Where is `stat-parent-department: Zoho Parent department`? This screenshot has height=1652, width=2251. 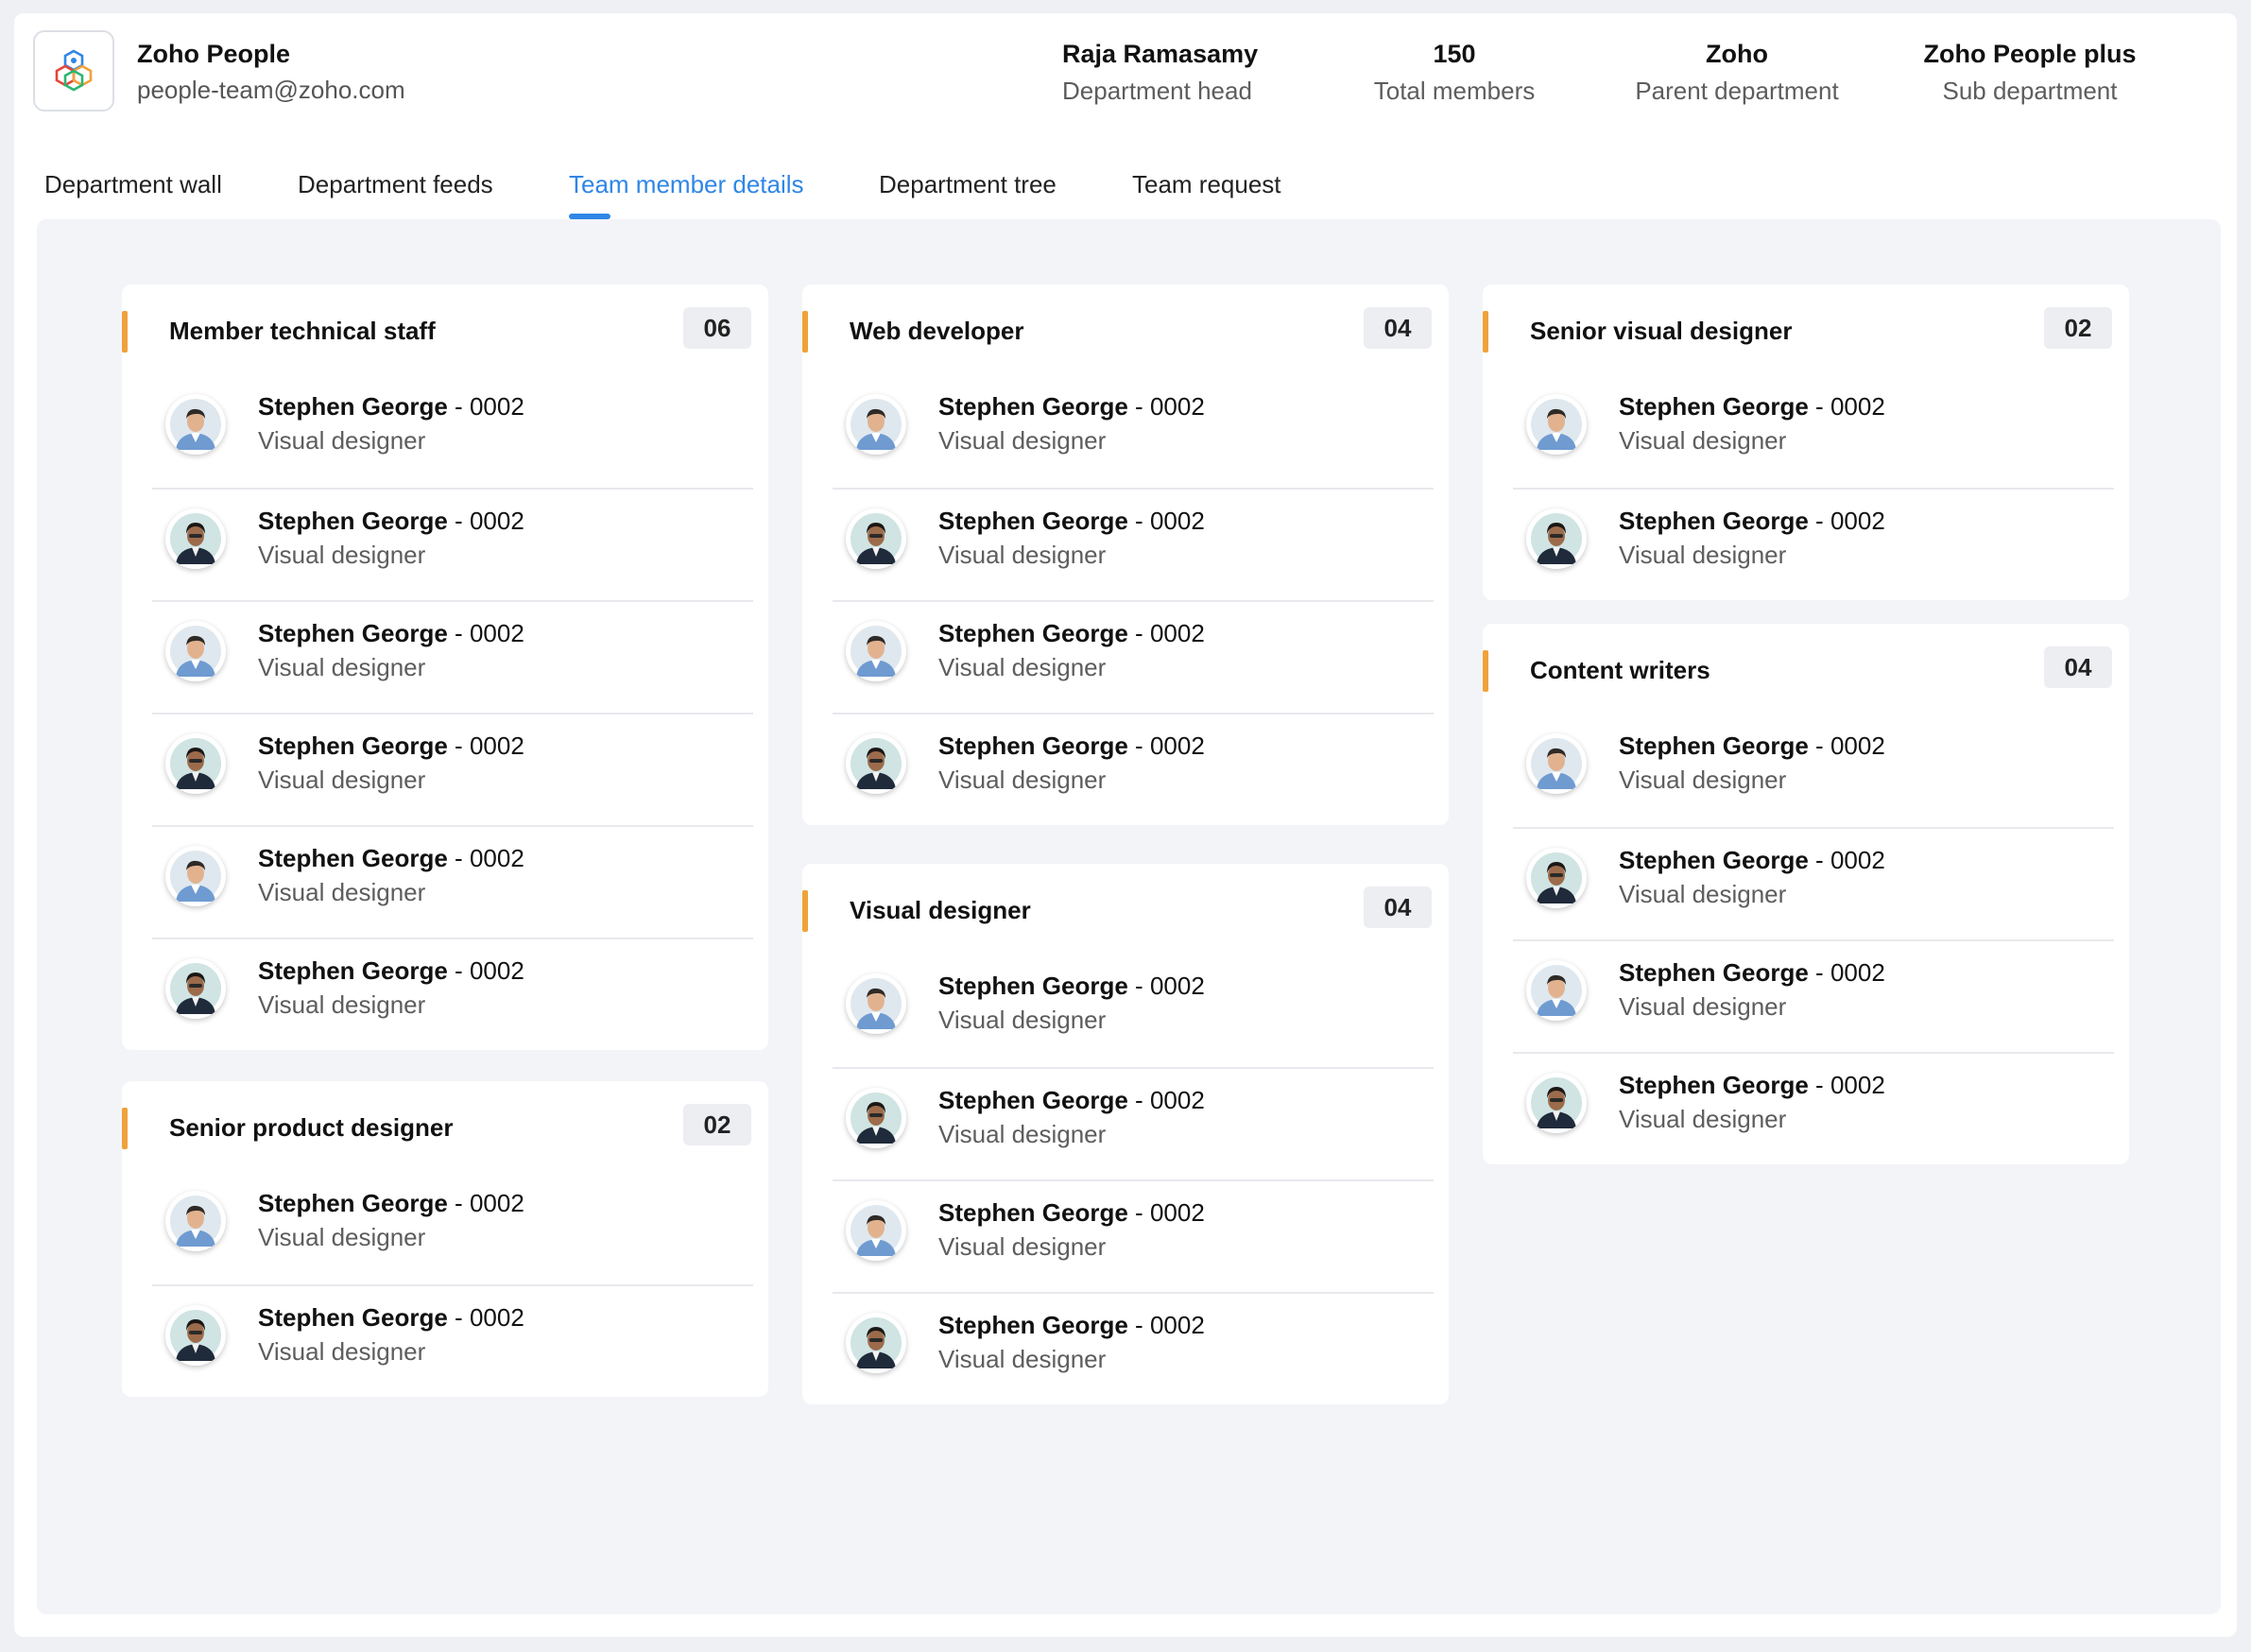
stat-parent-department: Zoho Parent department is located at coordinates (1737, 73).